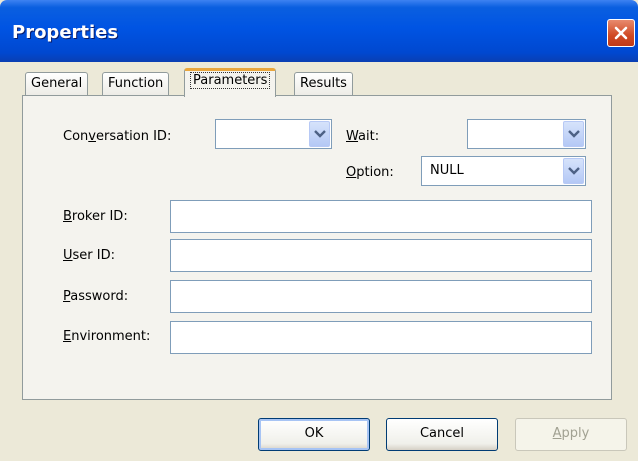 The width and height of the screenshot is (638, 461). Describe the element at coordinates (370, 172) in the screenshot. I see `option-label: Option:` at that location.